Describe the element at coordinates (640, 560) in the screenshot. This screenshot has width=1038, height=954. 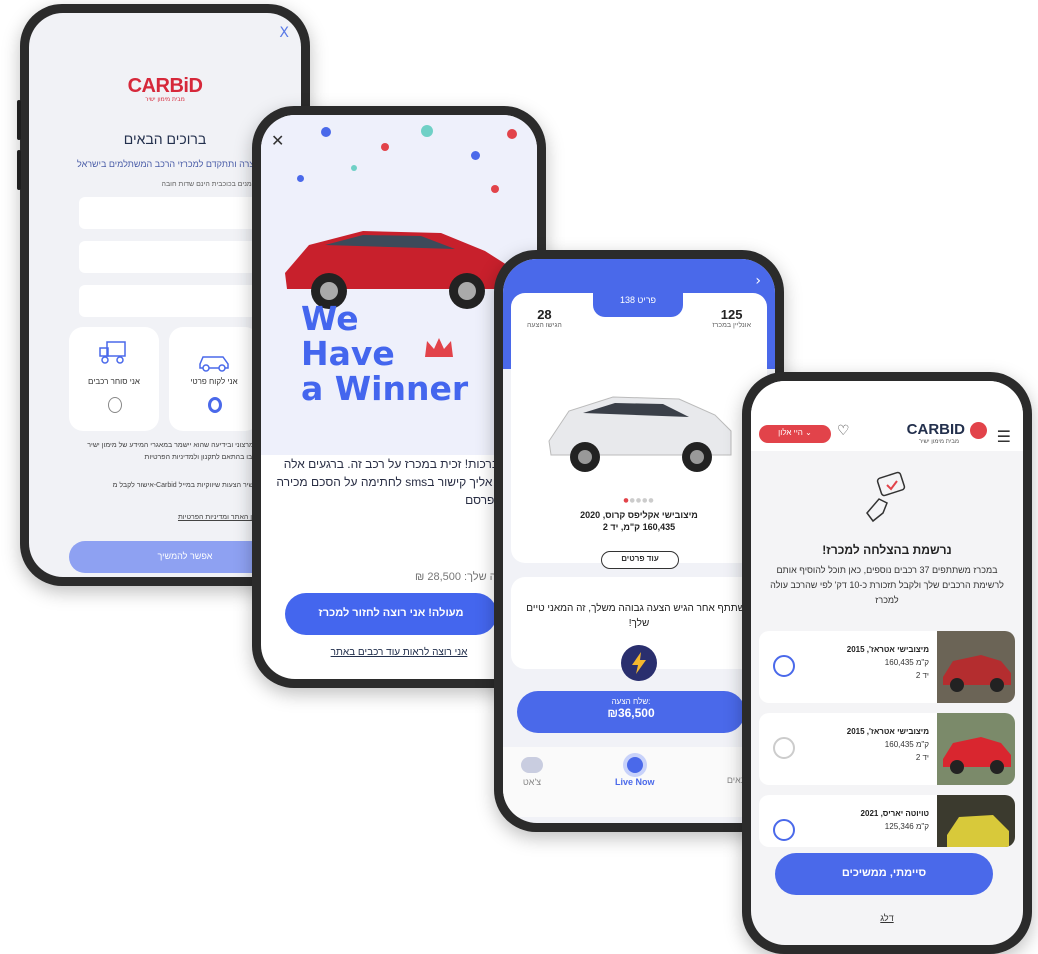
I see `more-details-button: עוד פרטים` at that location.